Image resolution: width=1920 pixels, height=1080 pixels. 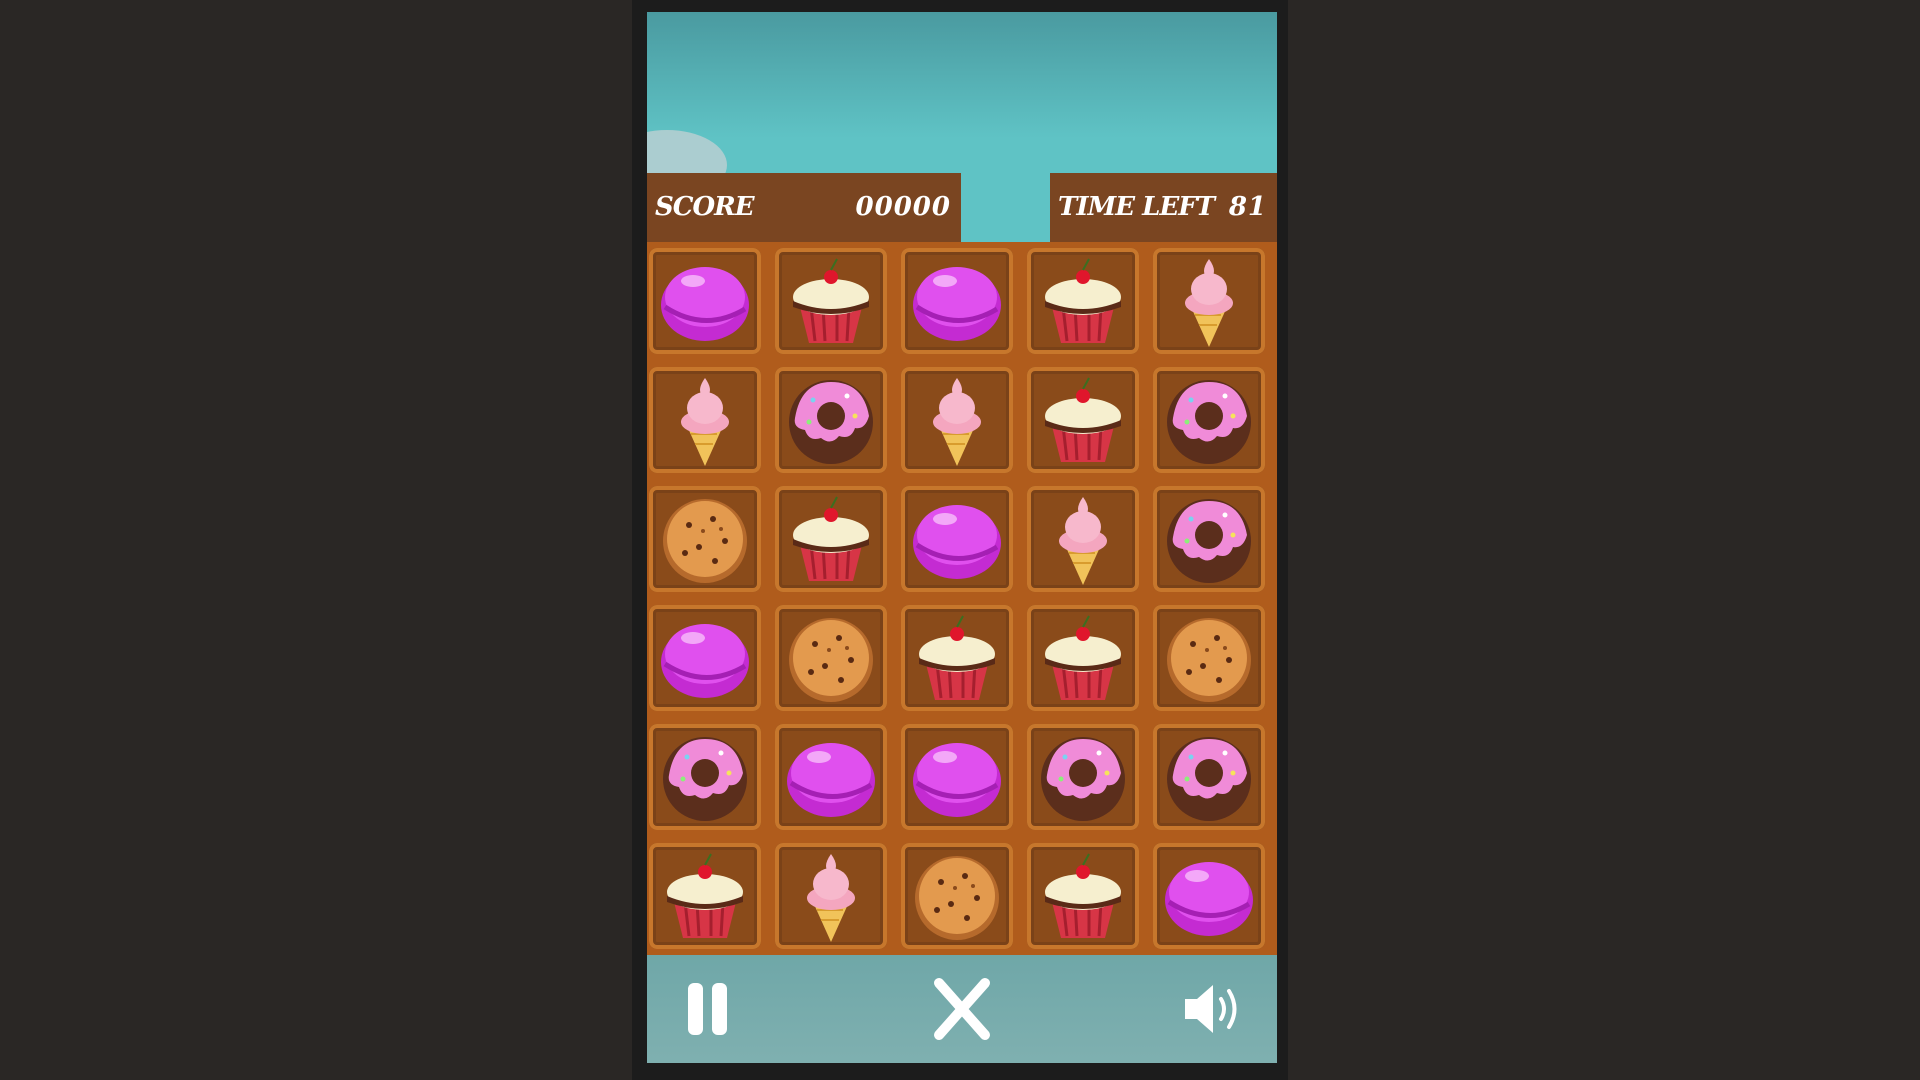 I want to click on score-label: SCORE, so click(x=705, y=207).